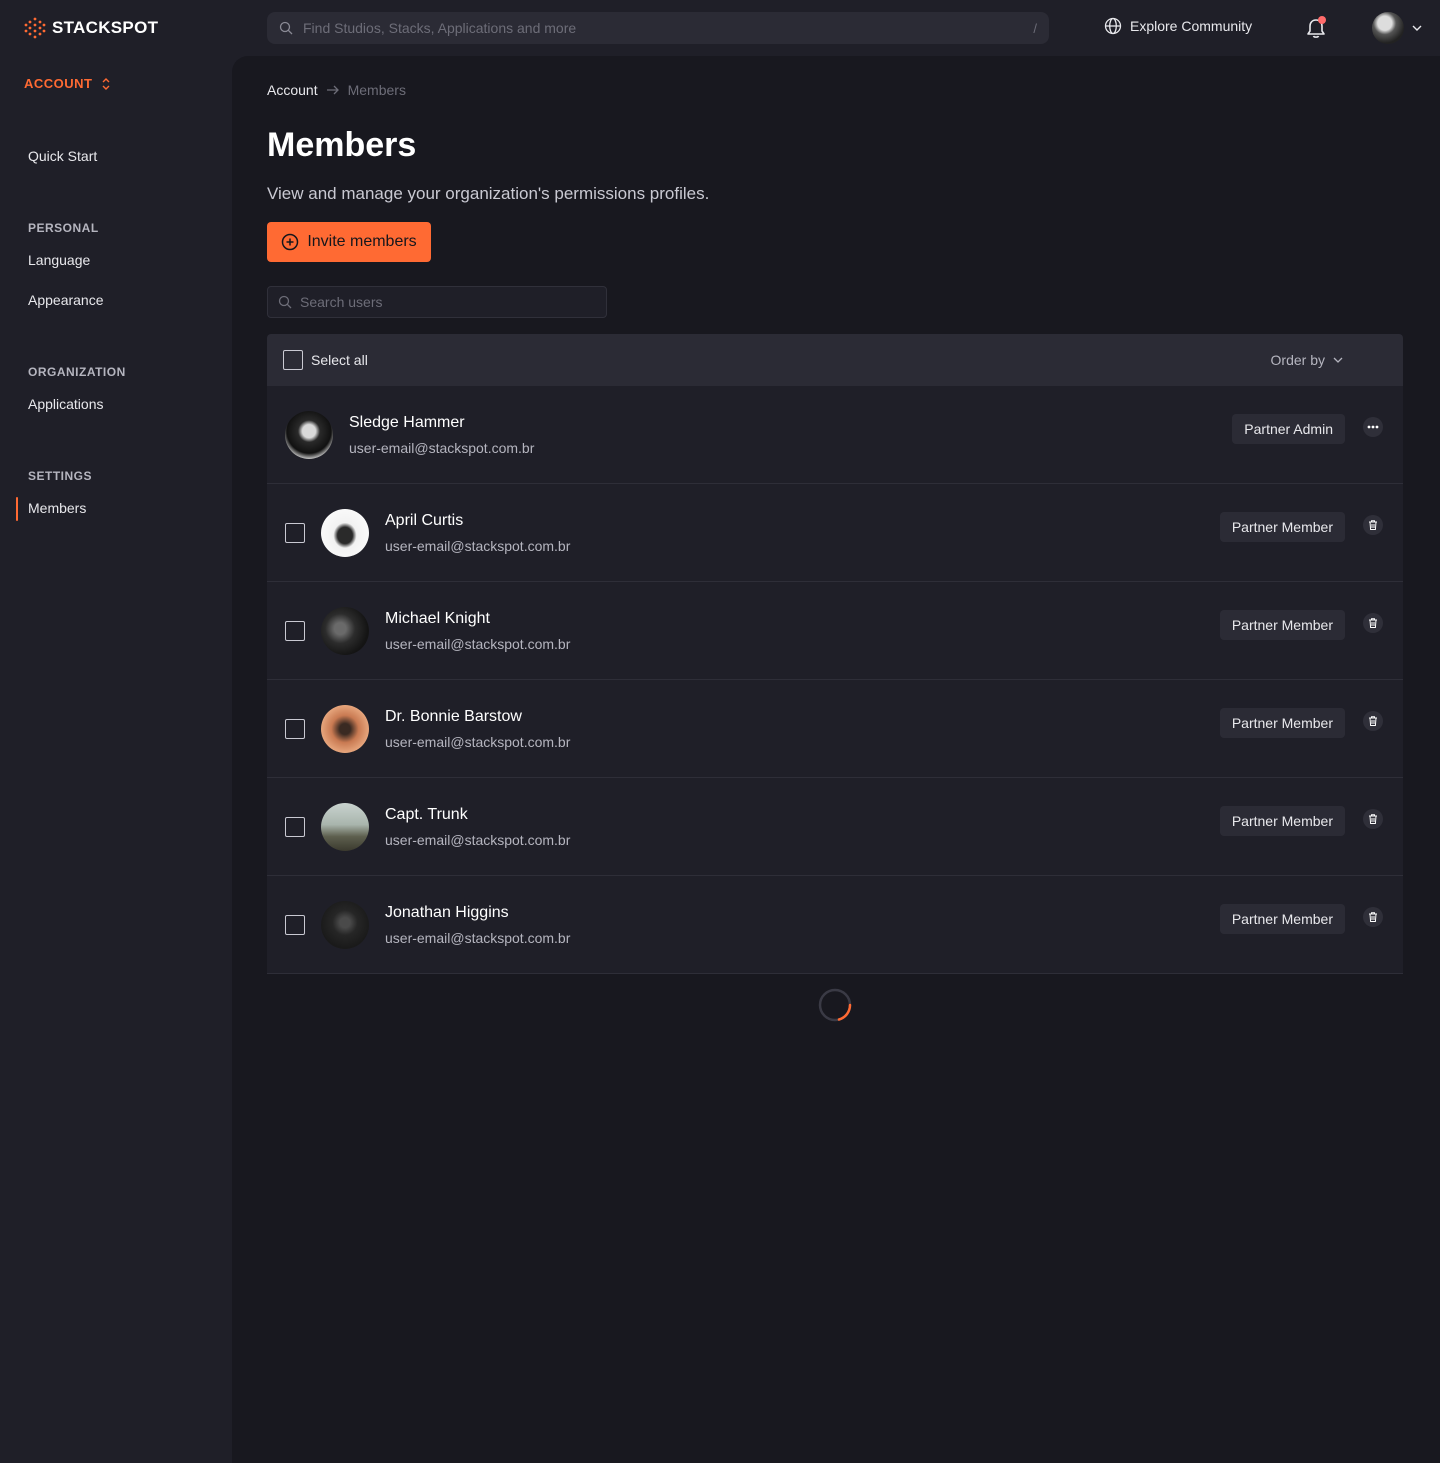 The width and height of the screenshot is (1440, 1463). Describe the element at coordinates (62, 156) in the screenshot. I see `sidebar-item-quick-start: Quick Start` at that location.